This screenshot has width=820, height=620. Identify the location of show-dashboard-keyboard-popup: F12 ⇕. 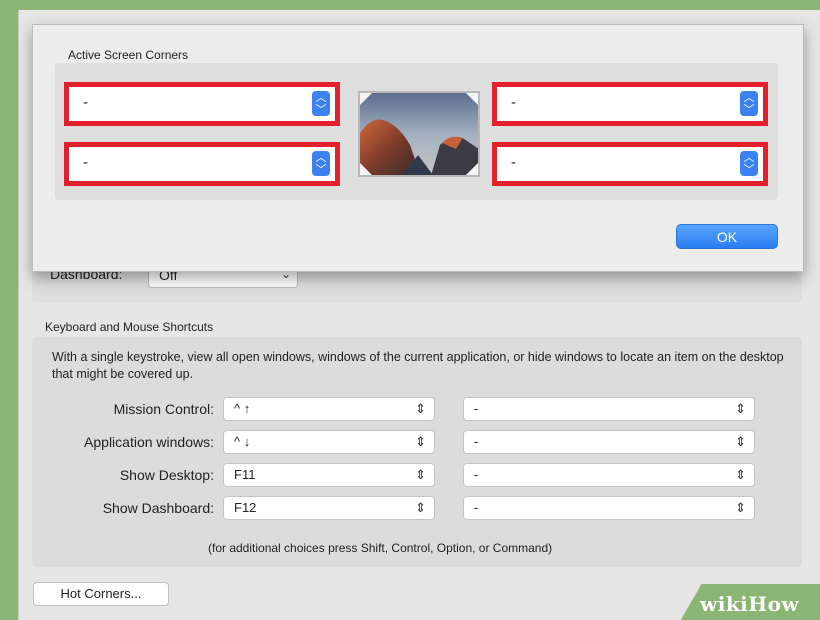
(329, 508).